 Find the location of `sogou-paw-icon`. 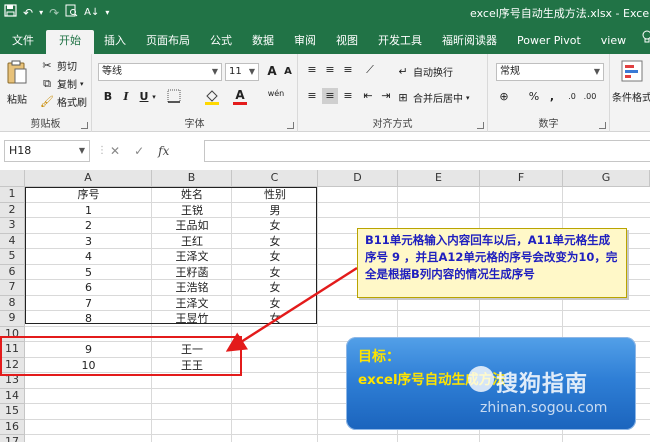

sogou-paw-icon is located at coordinates (481, 379).